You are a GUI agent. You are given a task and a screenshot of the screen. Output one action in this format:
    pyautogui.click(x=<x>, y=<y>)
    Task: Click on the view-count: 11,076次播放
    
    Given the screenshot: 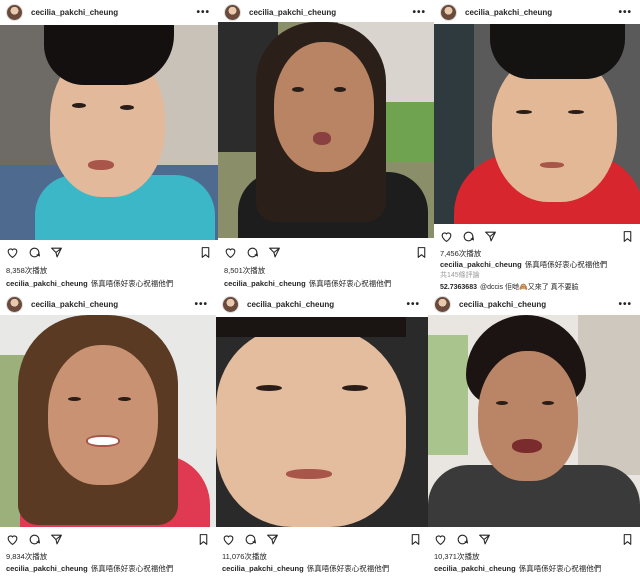 What is the action you would take?
    pyautogui.click(x=244, y=556)
    